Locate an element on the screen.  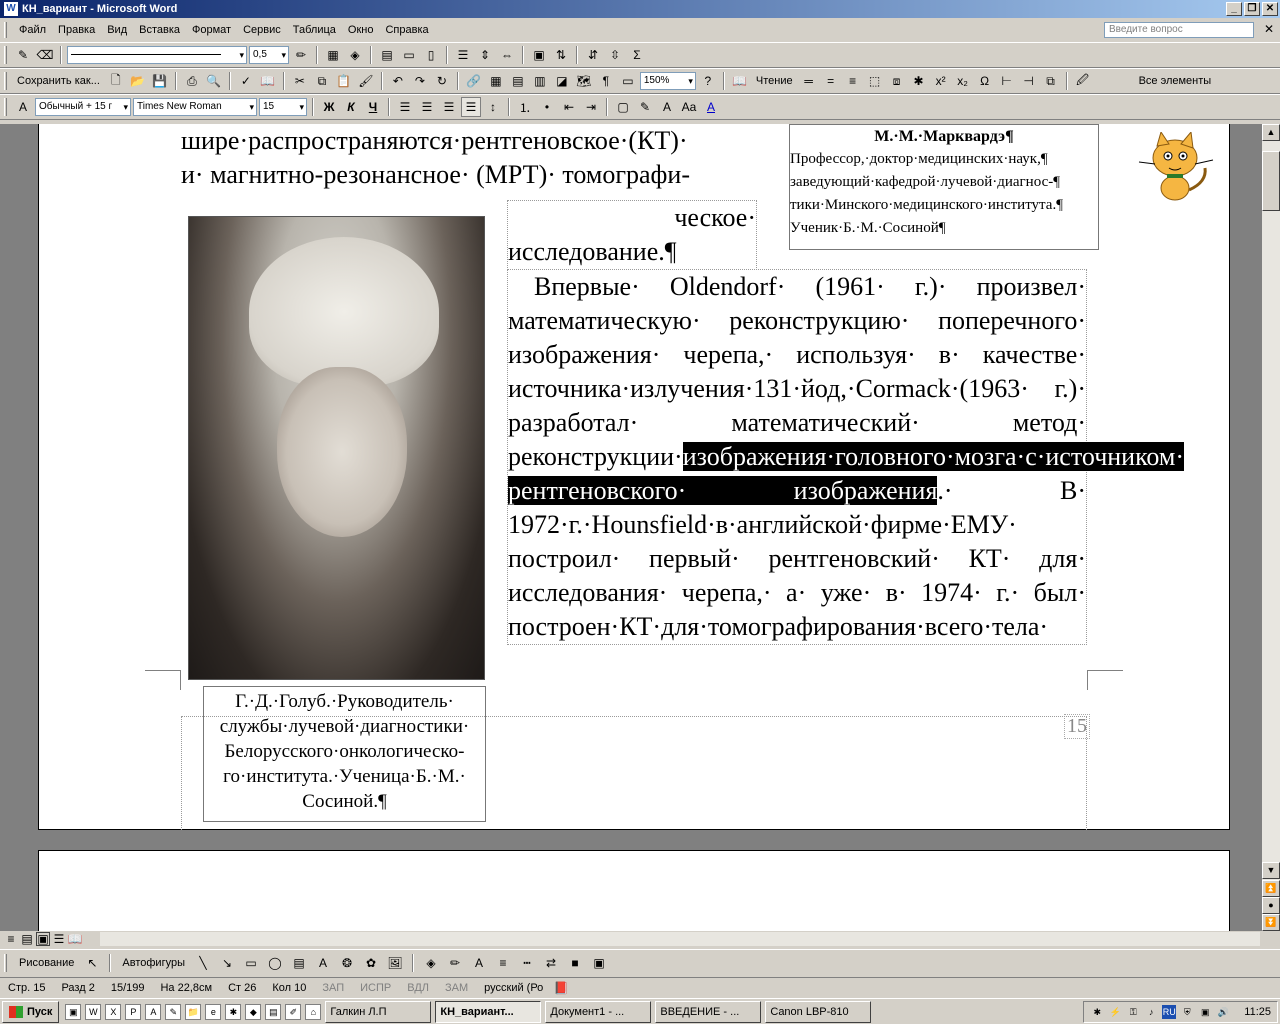
prev-page-icon: ⏫ is located at coordinates (1271, 888).